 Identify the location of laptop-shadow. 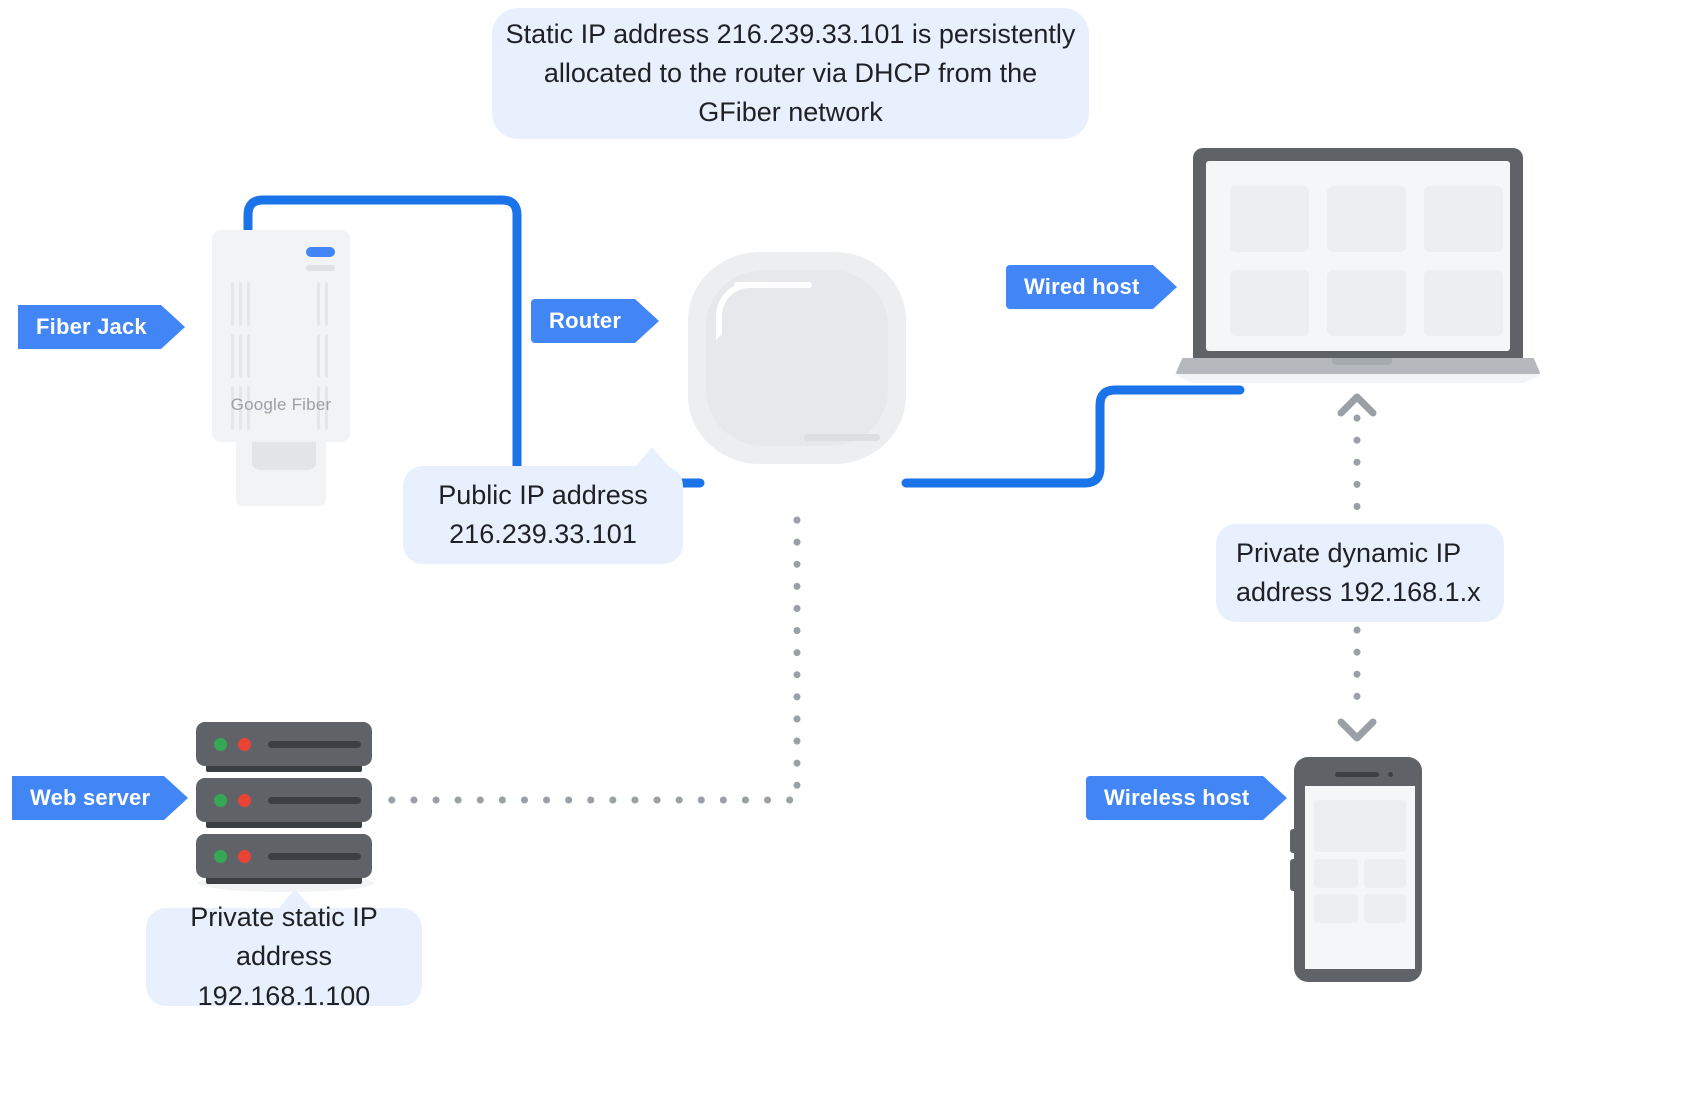
(1358, 378).